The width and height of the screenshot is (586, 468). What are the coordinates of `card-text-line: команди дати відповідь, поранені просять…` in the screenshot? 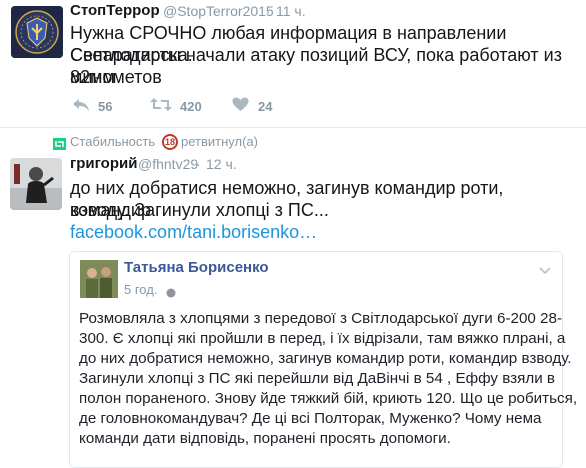 It's located at (265, 438).